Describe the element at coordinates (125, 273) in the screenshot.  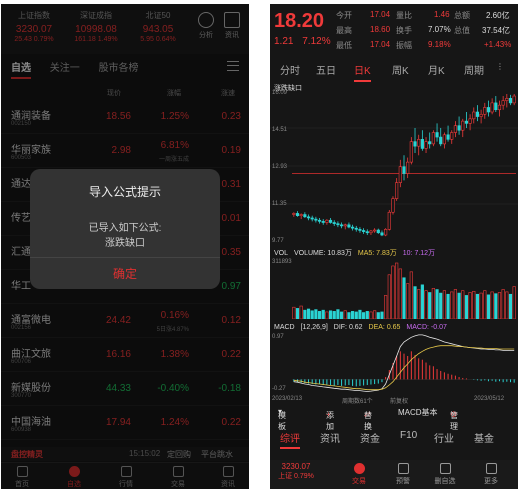
I see `confirm-button: 确定` at that location.